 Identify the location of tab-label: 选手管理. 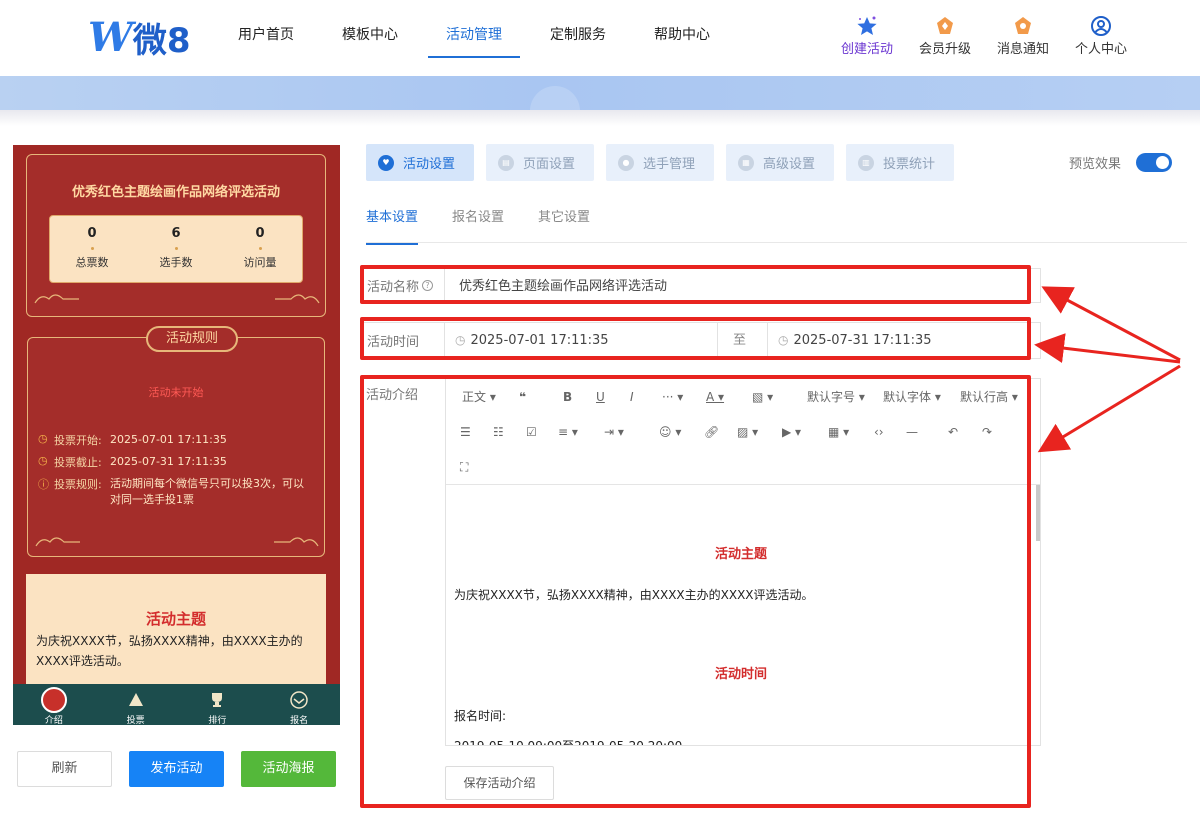
(669, 164).